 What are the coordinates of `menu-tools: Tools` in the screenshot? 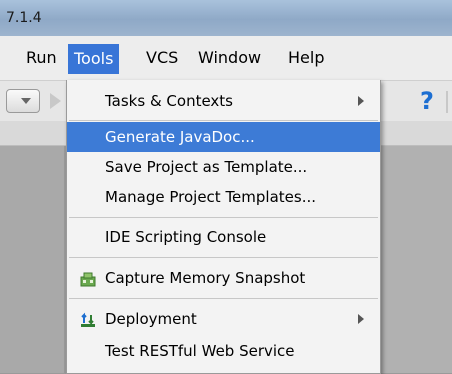 It's located at (94, 59).